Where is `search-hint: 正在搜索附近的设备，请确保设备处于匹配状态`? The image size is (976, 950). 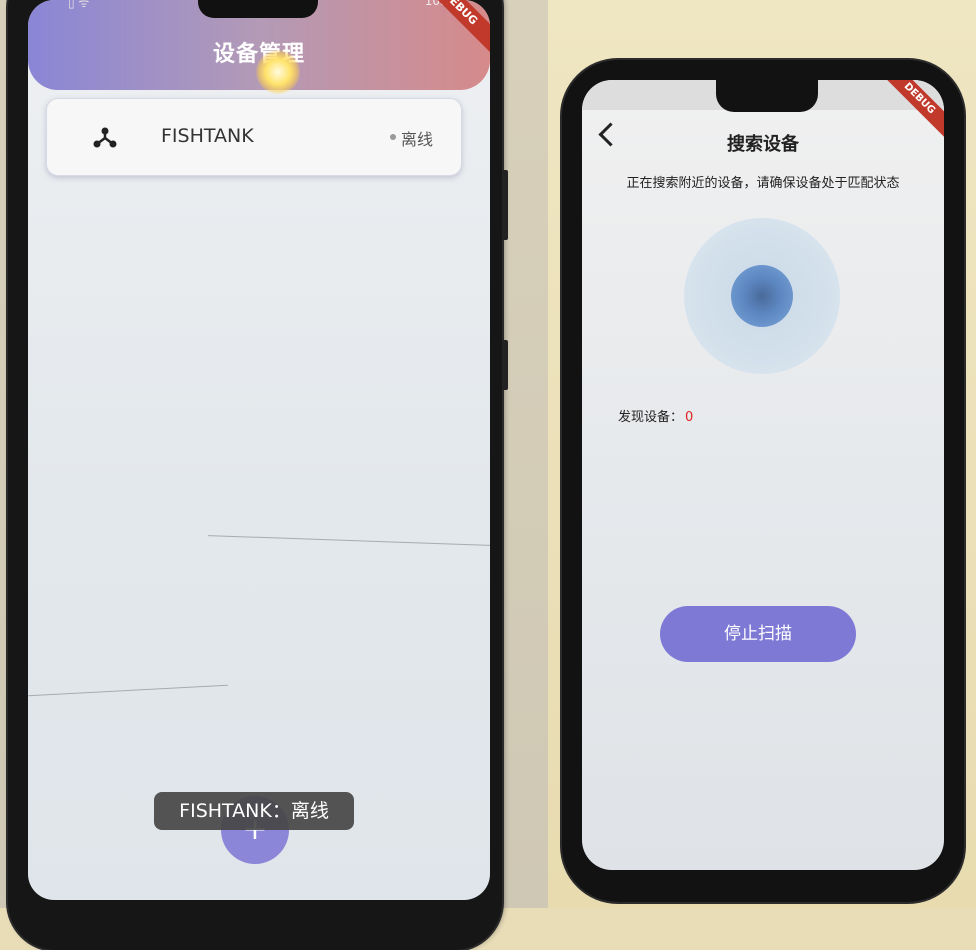
search-hint: 正在搜索附近的设备，请确保设备处于匹配状态 is located at coordinates (763, 183).